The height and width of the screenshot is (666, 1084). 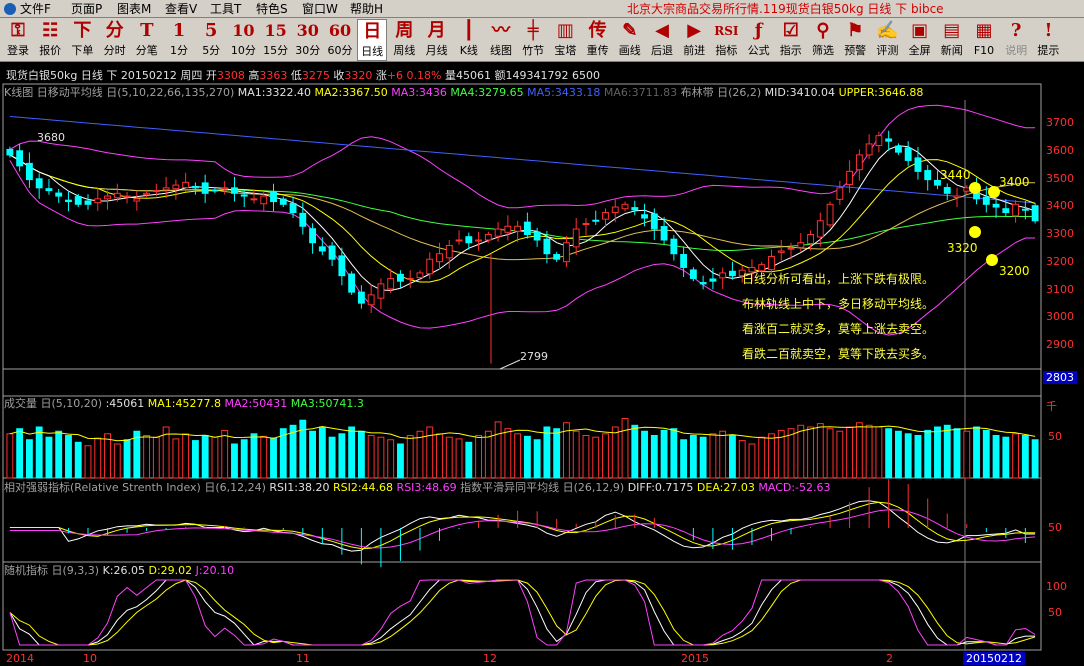 What do you see at coordinates (170, 570) in the screenshot?
I see `d-value: D:29.02` at bounding box center [170, 570].